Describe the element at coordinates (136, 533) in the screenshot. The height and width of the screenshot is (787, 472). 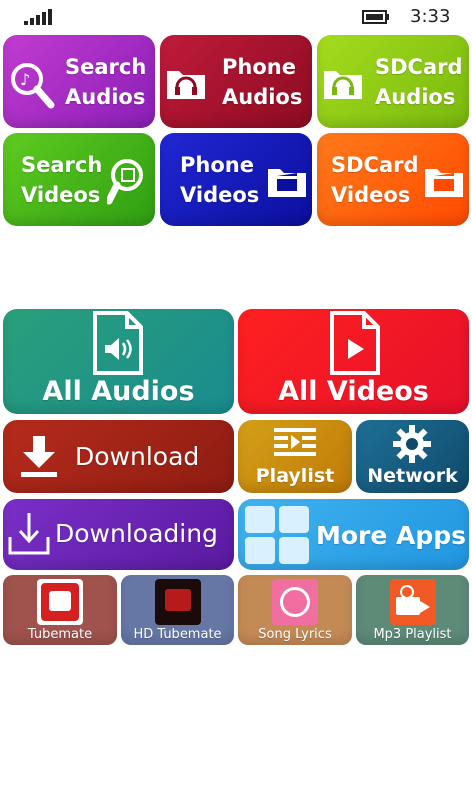
I see `downloading-label: Downloading` at that location.